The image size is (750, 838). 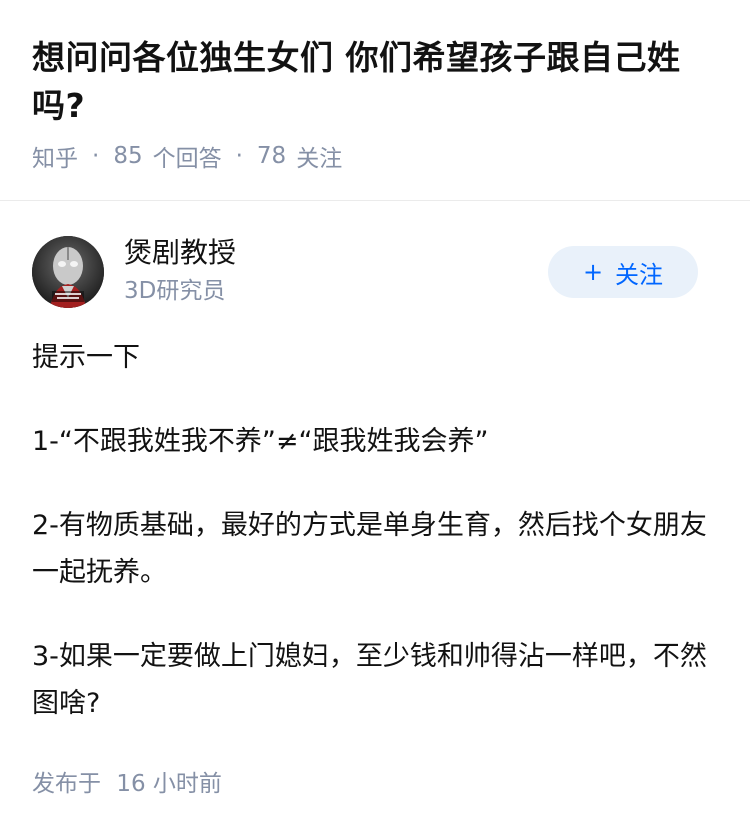 What do you see at coordinates (271, 156) in the screenshot?
I see `follow-count: 78` at bounding box center [271, 156].